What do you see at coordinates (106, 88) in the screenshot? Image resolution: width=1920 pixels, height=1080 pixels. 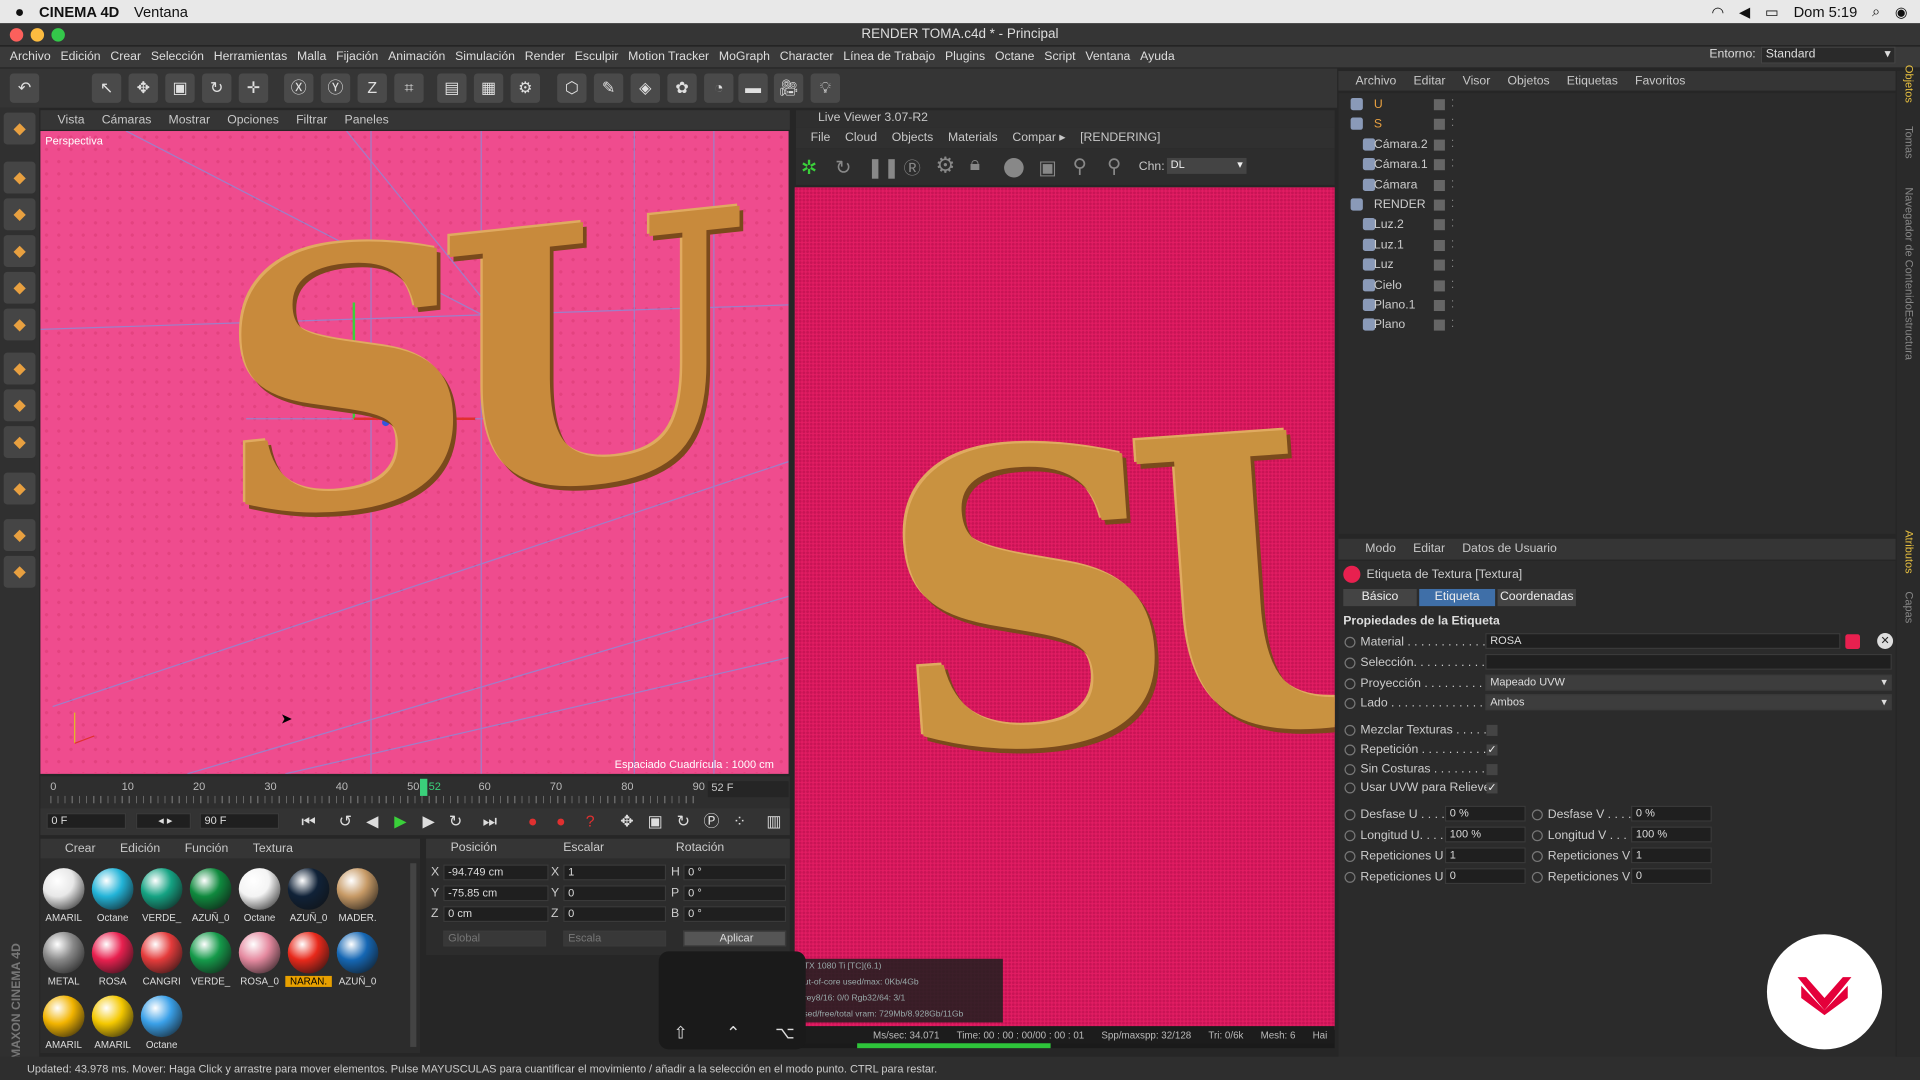 I see `select-icon: ↖` at bounding box center [106, 88].